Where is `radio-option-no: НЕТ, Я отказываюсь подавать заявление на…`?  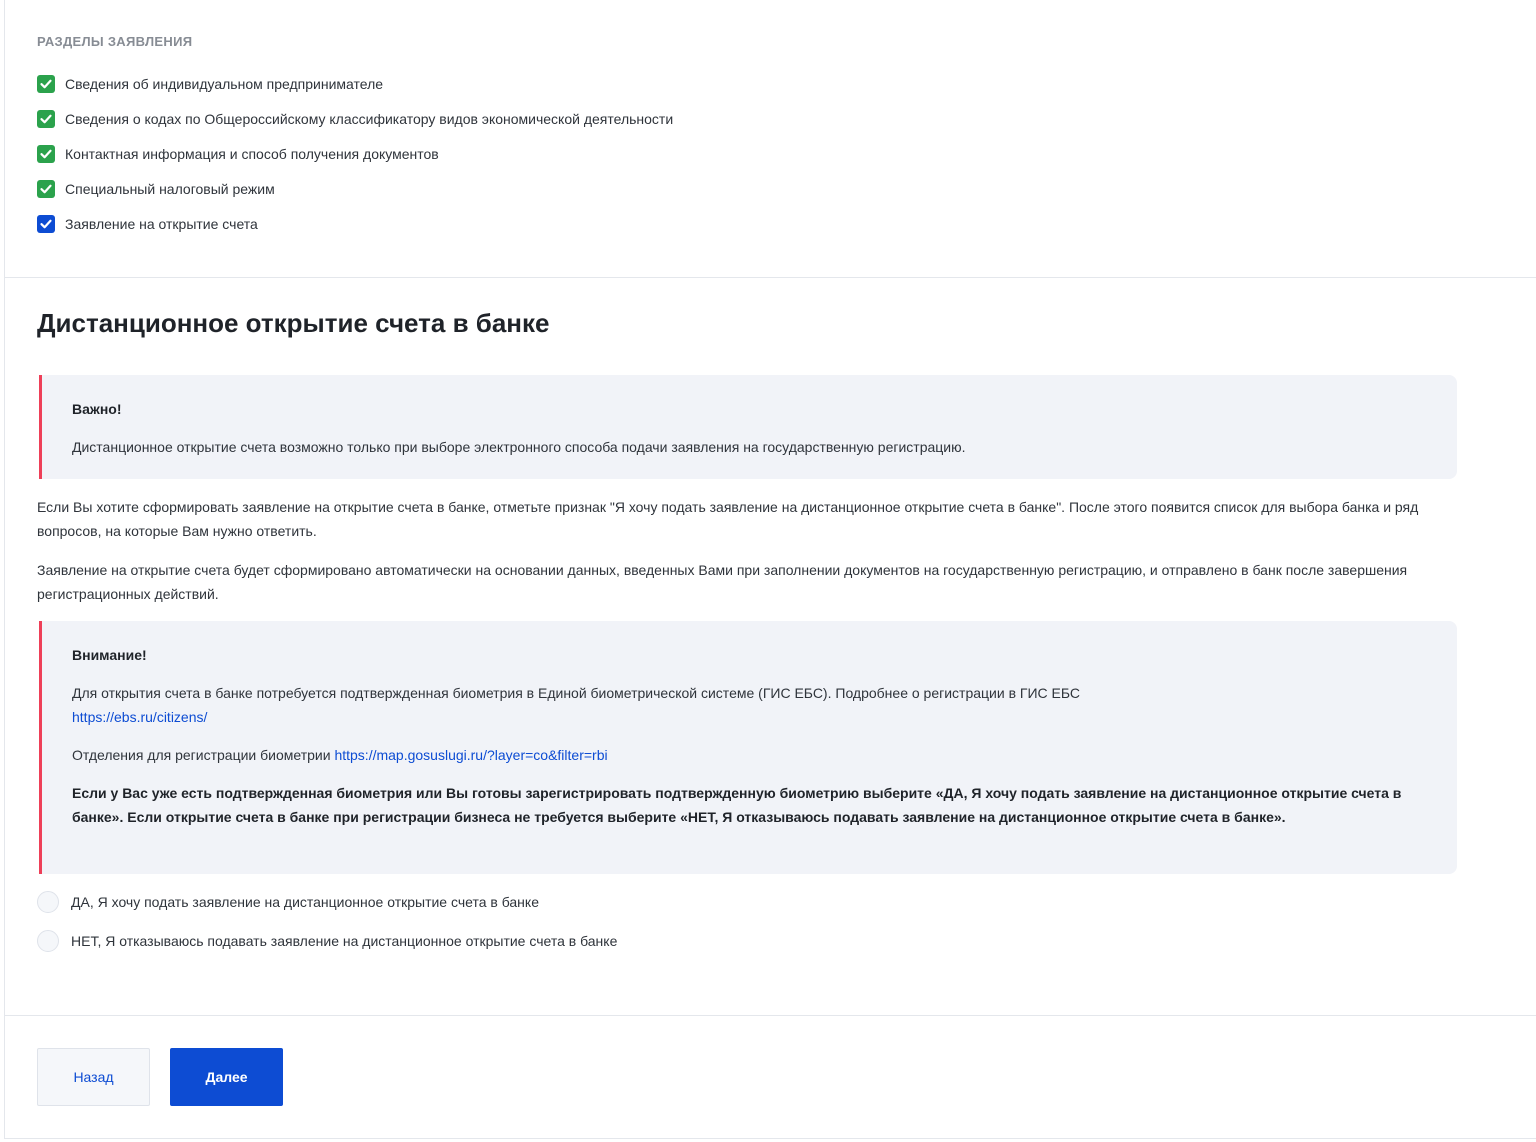
radio-option-no: НЕТ, Я отказываюсь подавать заявление на… is located at coordinates (327, 941).